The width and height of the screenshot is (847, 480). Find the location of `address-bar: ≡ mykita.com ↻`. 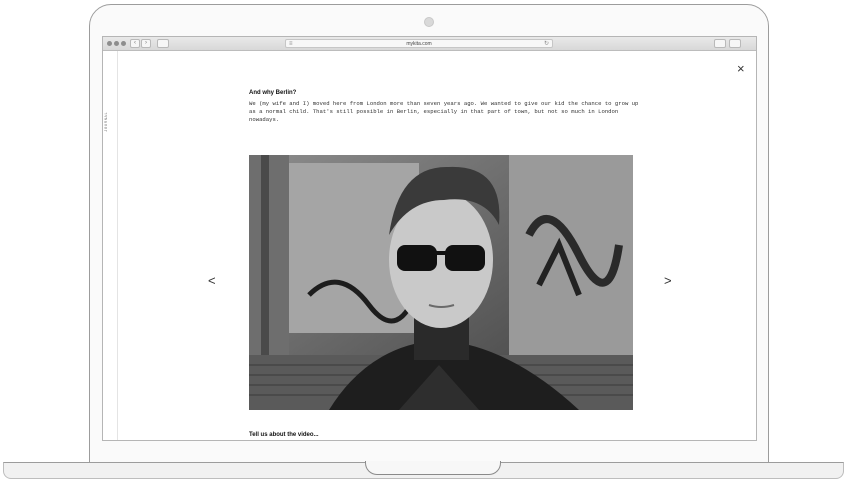

address-bar: ≡ mykita.com ↻ is located at coordinates (419, 43).